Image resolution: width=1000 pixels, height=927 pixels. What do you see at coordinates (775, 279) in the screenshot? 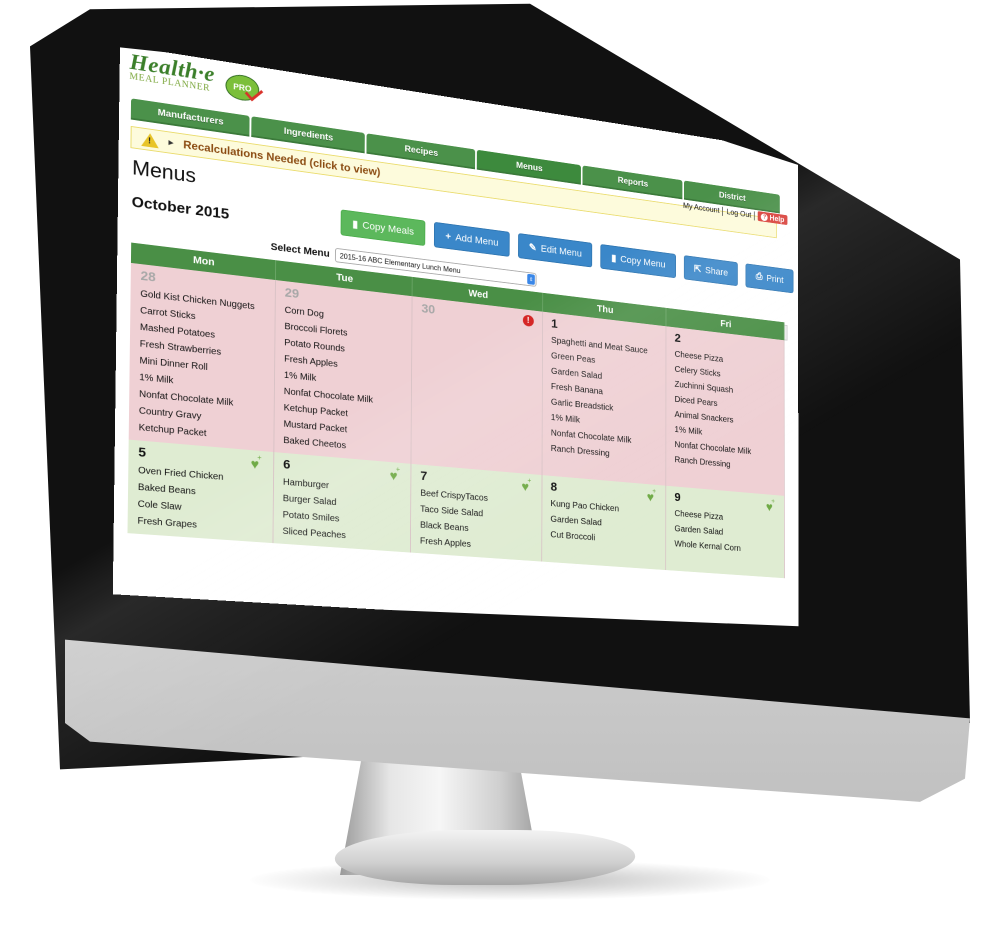
I see `print-label: Print` at bounding box center [775, 279].